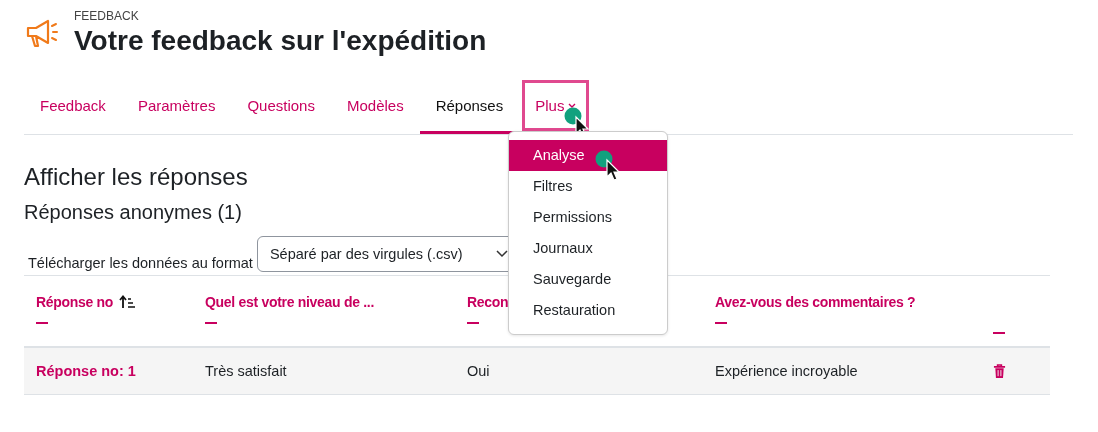 The image size is (1098, 432). Describe the element at coordinates (999, 371) in the screenshot. I see `delete-icon` at that location.